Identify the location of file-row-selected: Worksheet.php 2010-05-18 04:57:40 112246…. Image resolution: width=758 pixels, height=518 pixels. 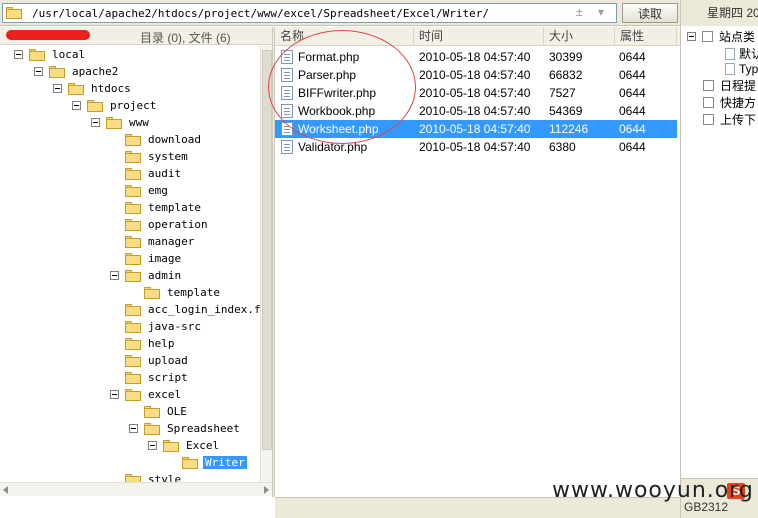
(476, 129).